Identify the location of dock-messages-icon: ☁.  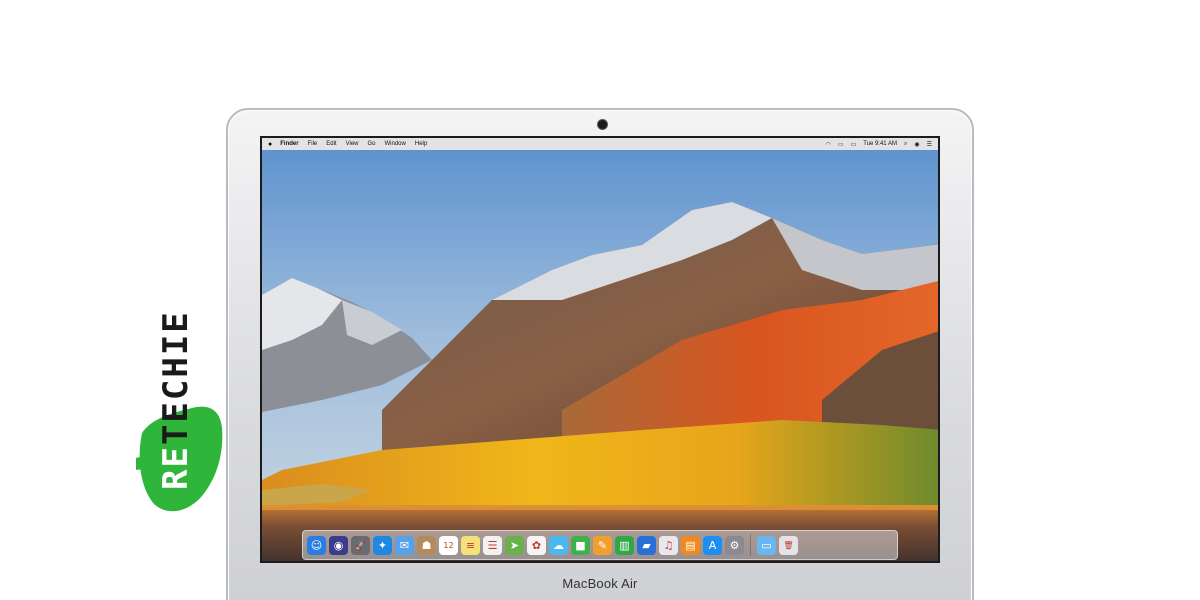
(558, 545).